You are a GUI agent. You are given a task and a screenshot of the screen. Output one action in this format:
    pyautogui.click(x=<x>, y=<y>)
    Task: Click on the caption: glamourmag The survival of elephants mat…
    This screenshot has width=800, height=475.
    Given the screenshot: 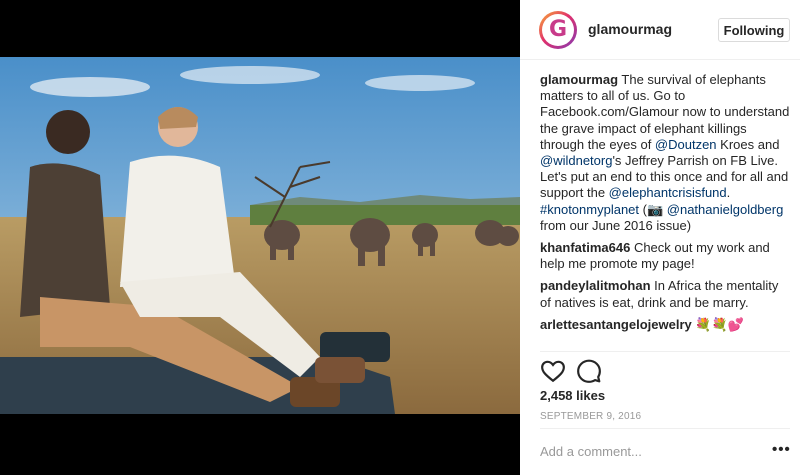 What is the action you would take?
    pyautogui.click(x=665, y=153)
    